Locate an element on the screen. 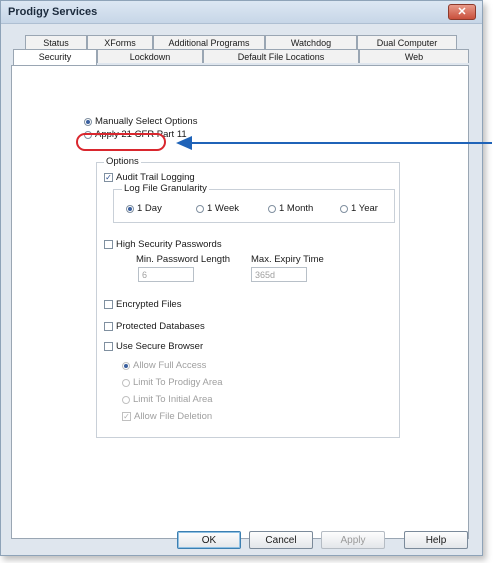  manual-select-option: Manually Select Options is located at coordinates (140, 121).